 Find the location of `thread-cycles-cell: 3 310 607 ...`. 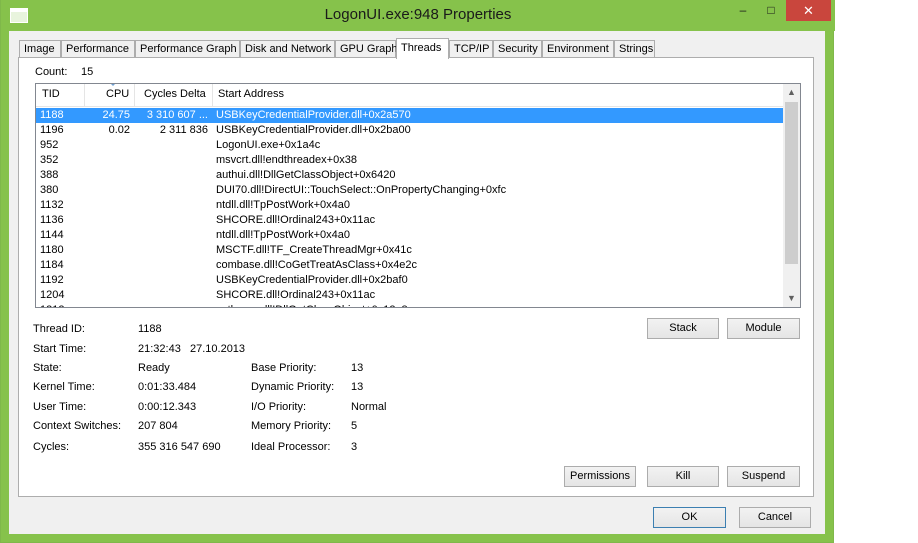

thread-cycles-cell: 3 310 607 ... is located at coordinates (177, 115).